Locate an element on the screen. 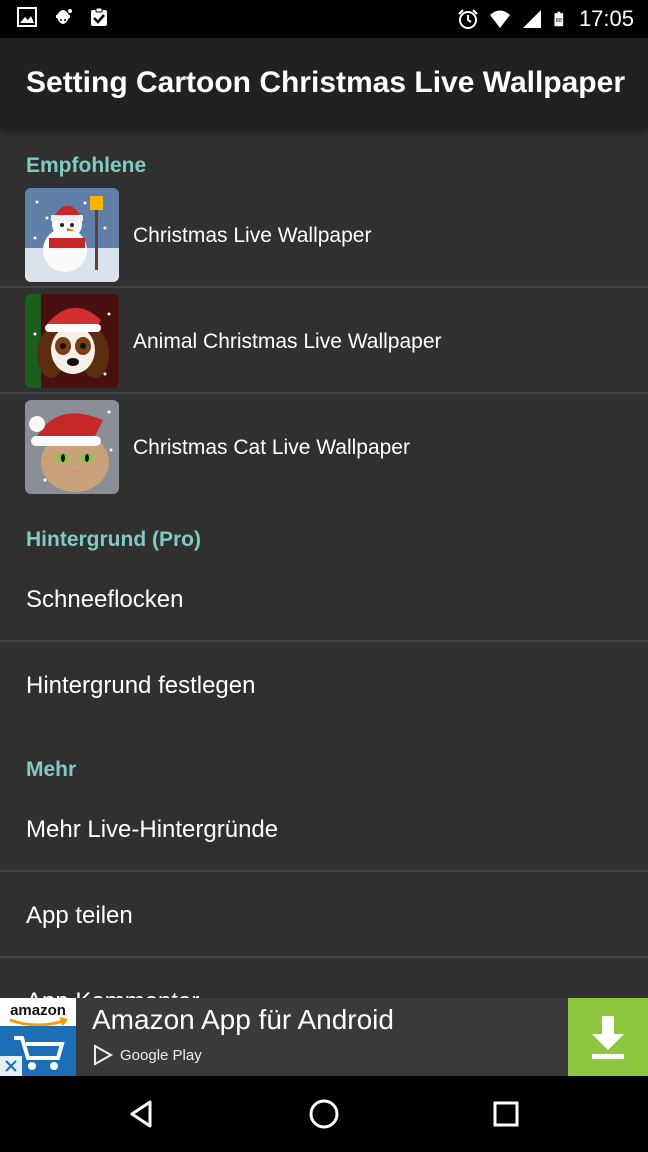 Image resolution: width=648 pixels, height=1152 pixels. clipboard-check-icon is located at coordinates (99, 16).